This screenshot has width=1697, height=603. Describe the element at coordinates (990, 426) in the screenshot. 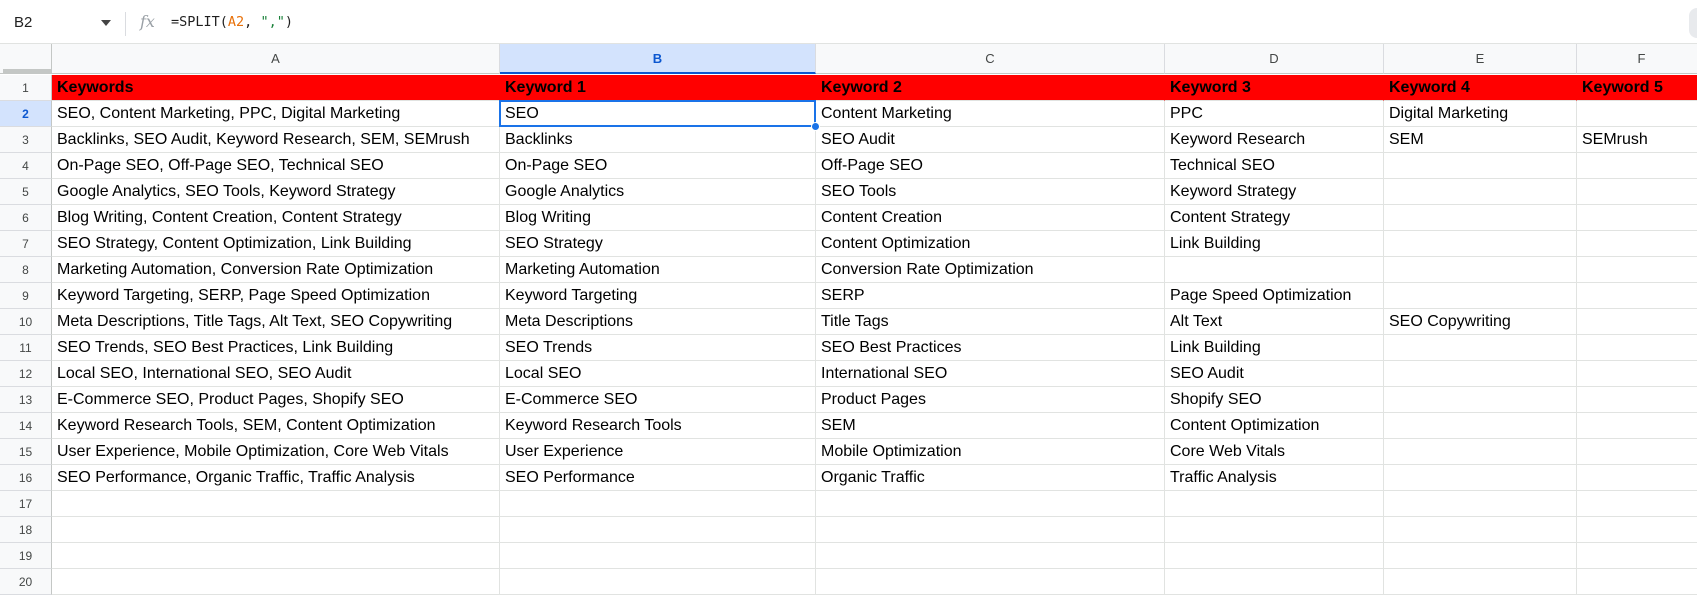

I see `cell-c14: SEM` at that location.